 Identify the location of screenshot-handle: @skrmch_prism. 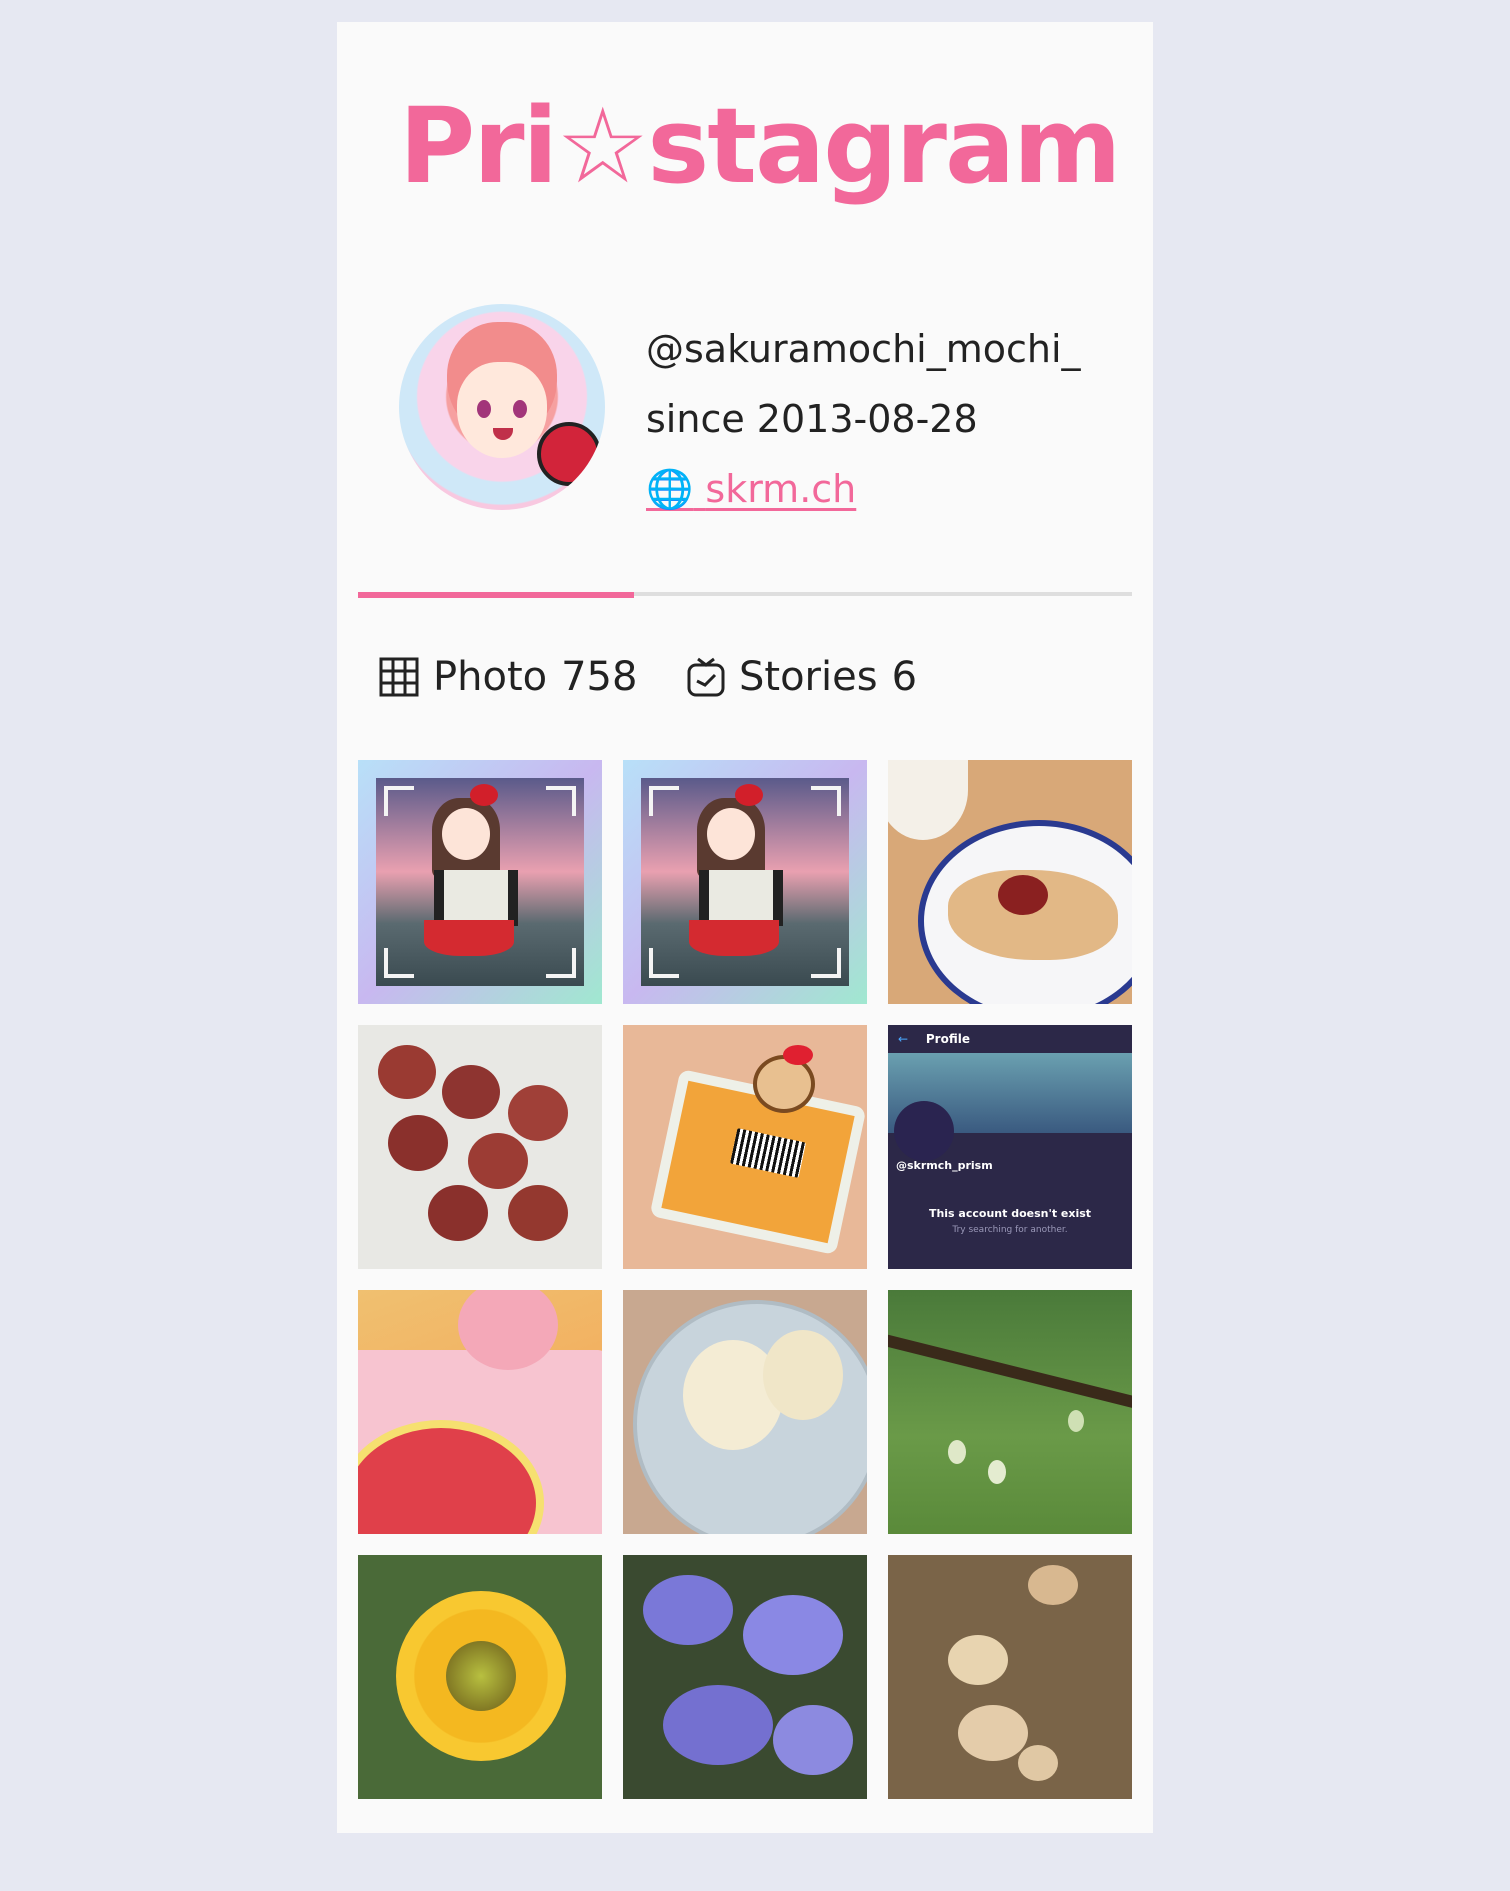
(944, 1165).